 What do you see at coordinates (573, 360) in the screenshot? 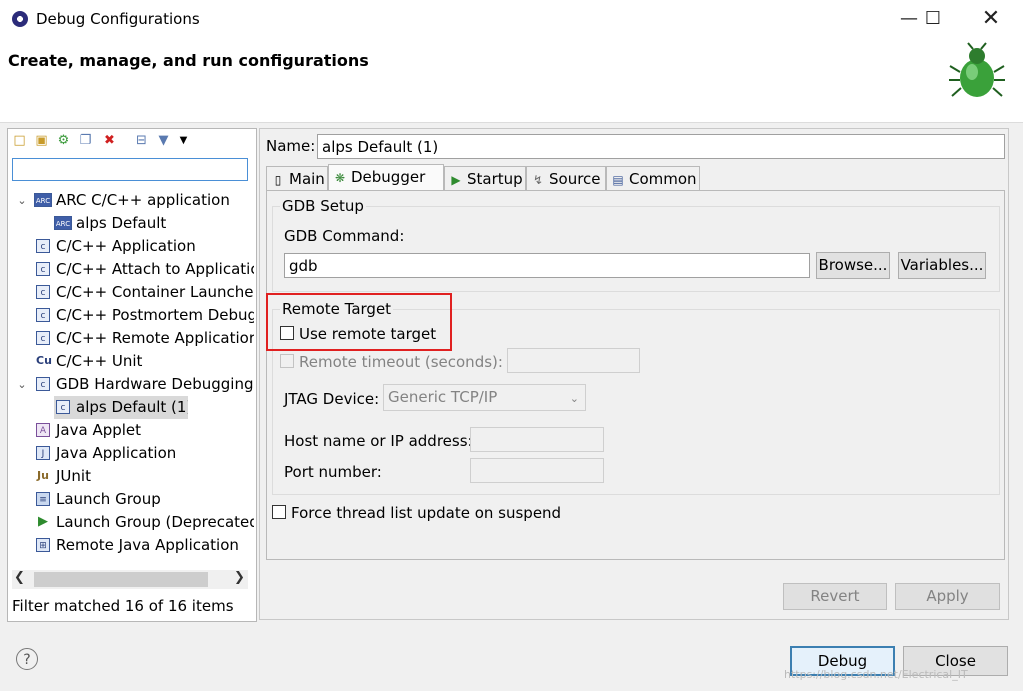
I see `remote-timeout-input` at bounding box center [573, 360].